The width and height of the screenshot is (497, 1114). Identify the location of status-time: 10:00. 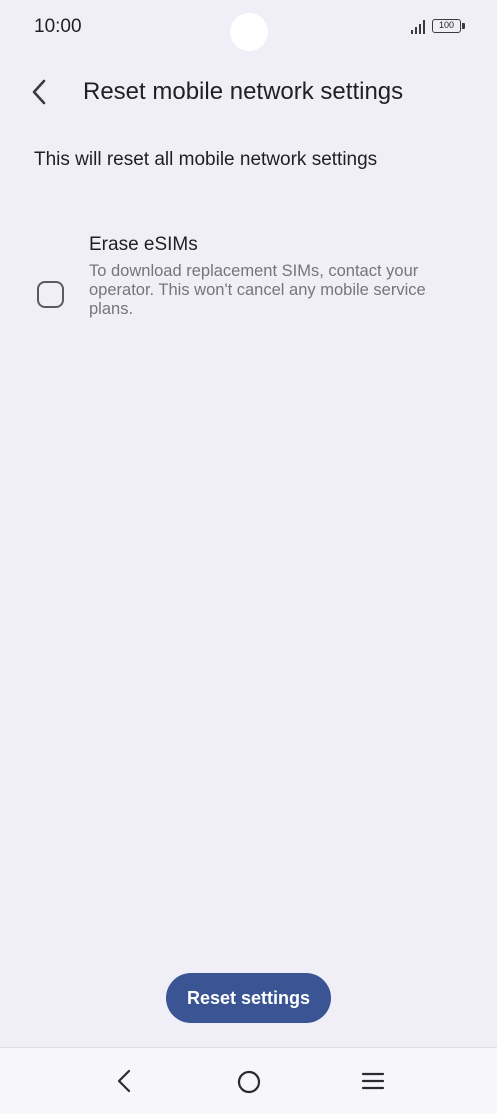
(58, 26).